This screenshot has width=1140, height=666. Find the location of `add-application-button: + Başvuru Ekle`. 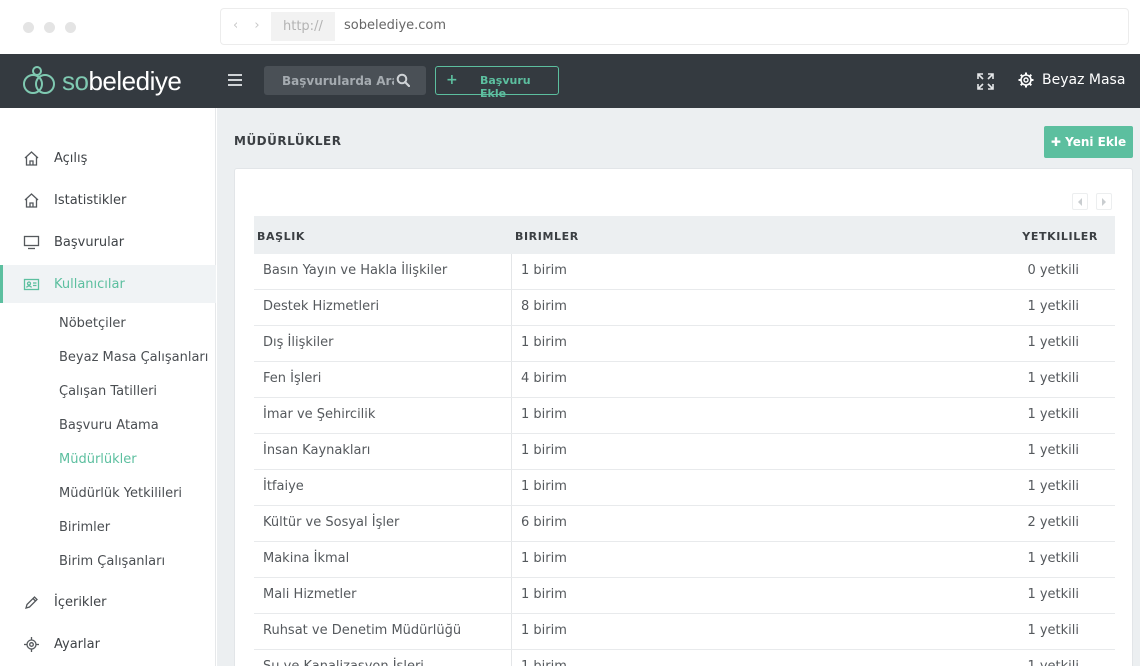

add-application-button: + Başvuru Ekle is located at coordinates (497, 83).